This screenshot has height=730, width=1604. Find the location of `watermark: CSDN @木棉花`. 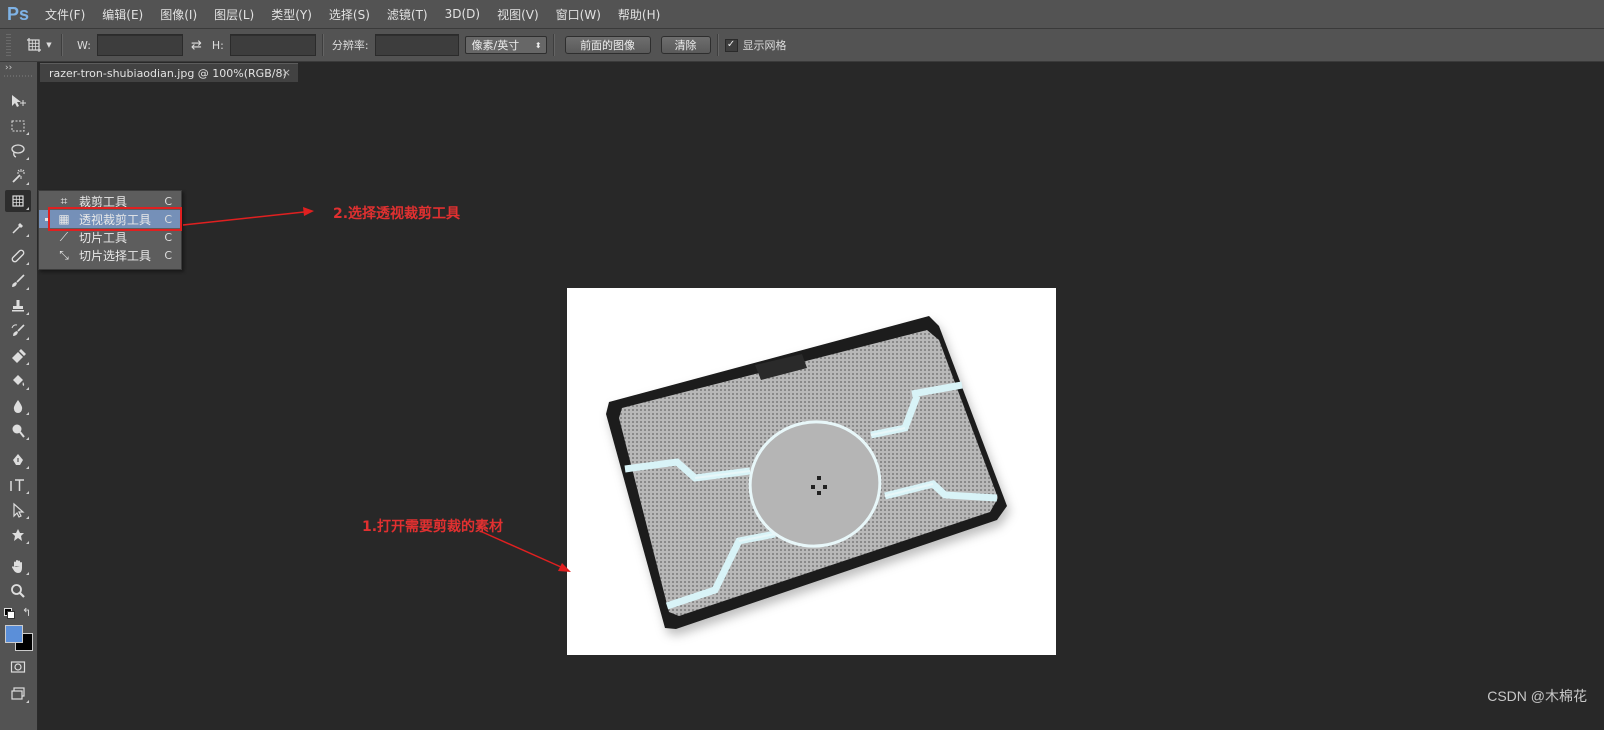

watermark: CSDN @木棉花 is located at coordinates (1537, 696).